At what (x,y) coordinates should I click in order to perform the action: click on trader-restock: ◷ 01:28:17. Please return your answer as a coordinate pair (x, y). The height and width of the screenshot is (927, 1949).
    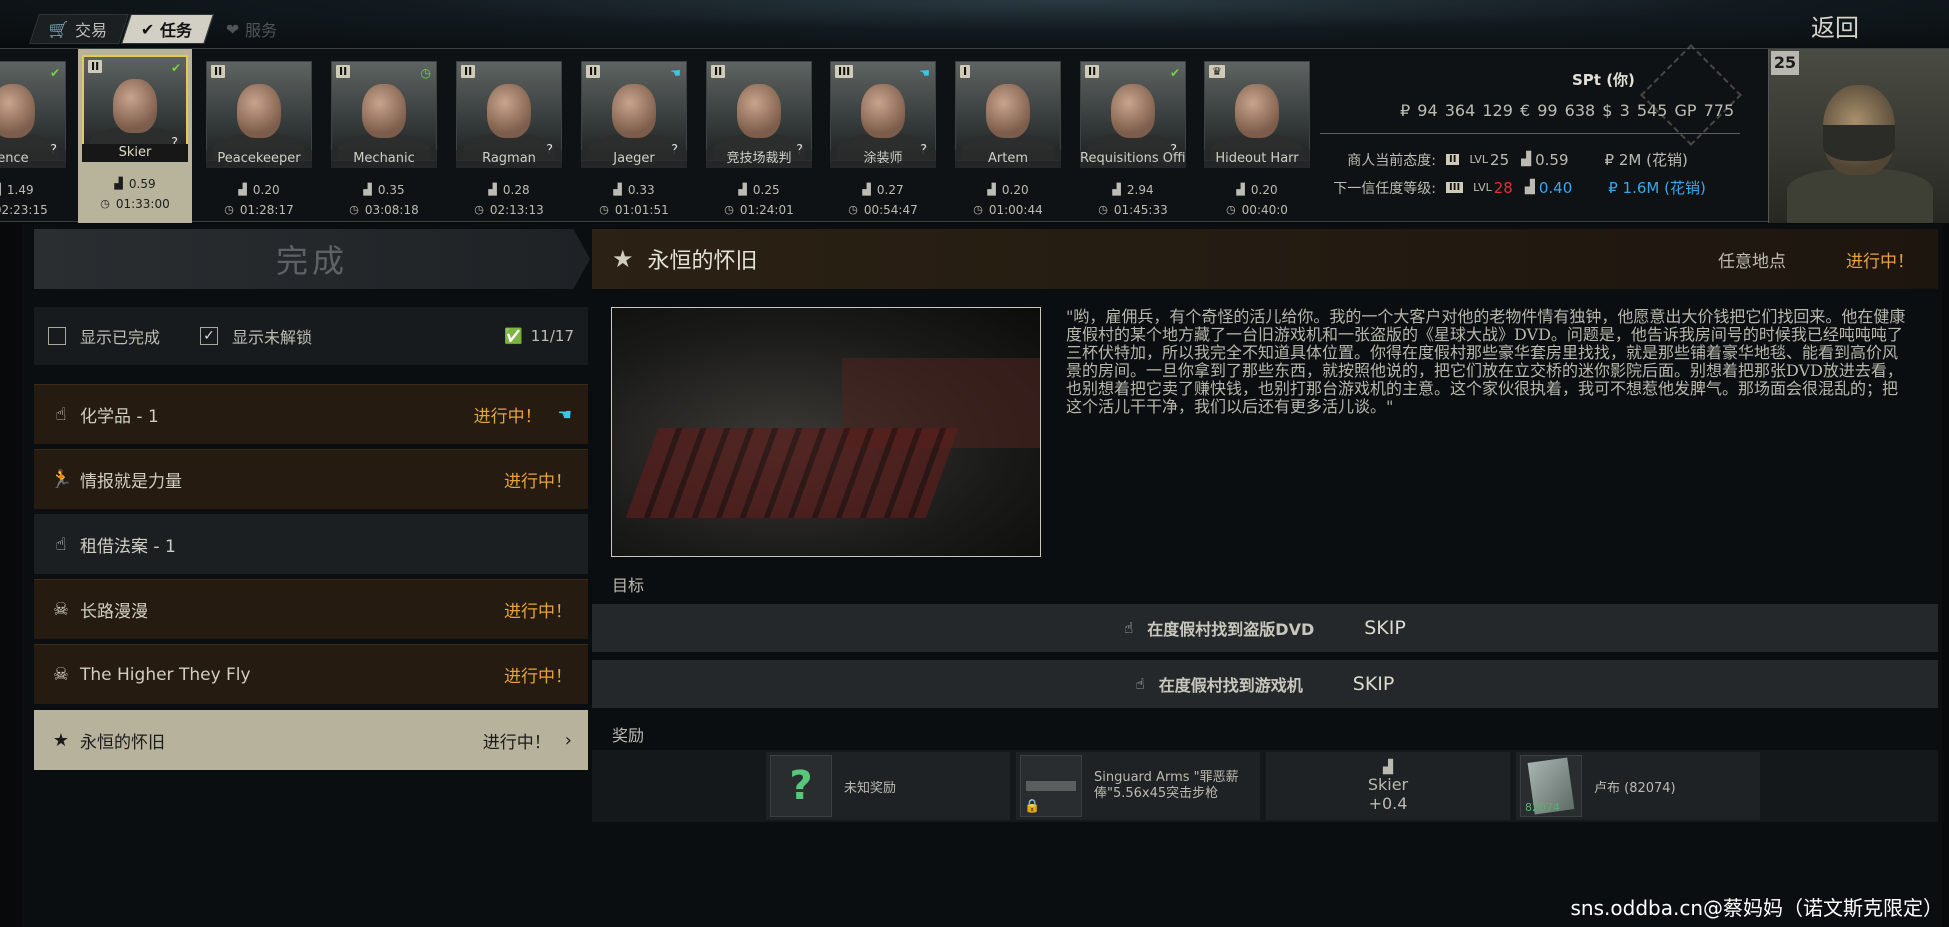
    Looking at the image, I should click on (259, 210).